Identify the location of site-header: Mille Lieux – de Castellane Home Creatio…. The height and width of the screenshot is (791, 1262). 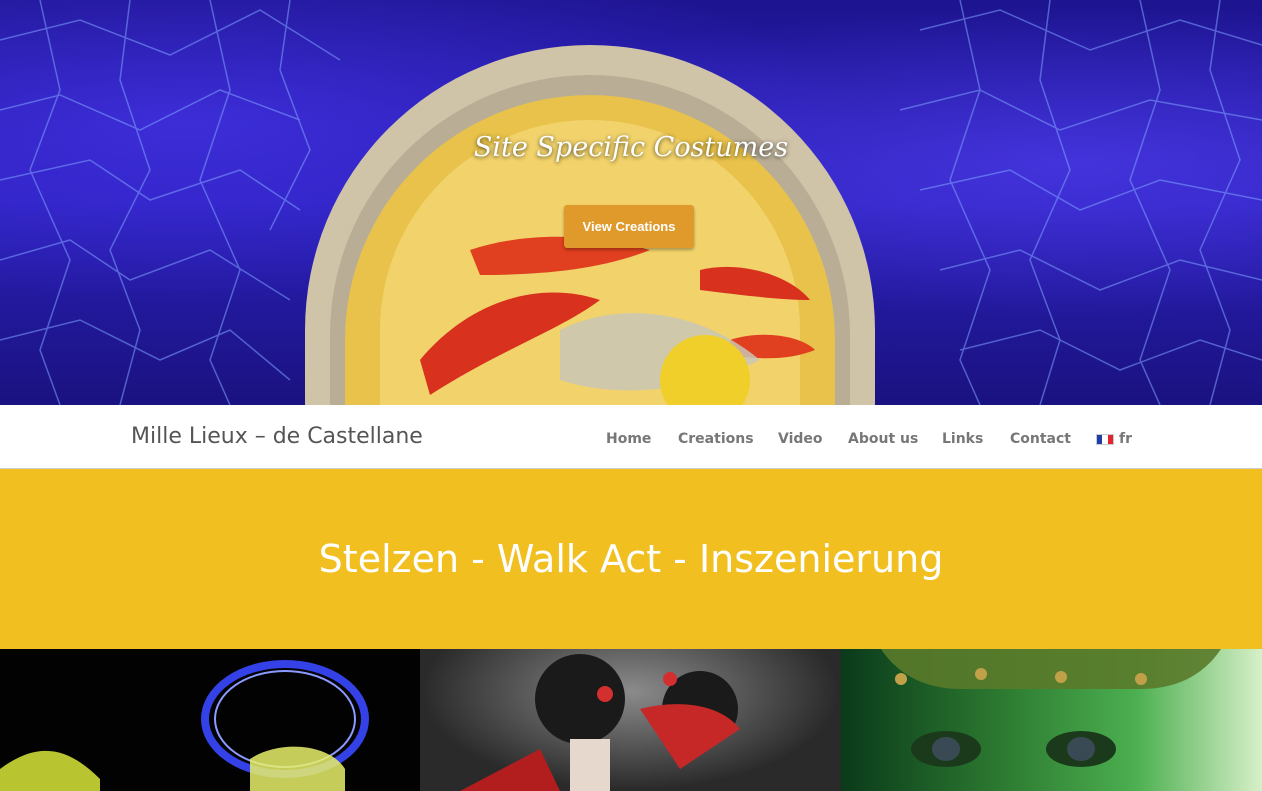
(631, 437).